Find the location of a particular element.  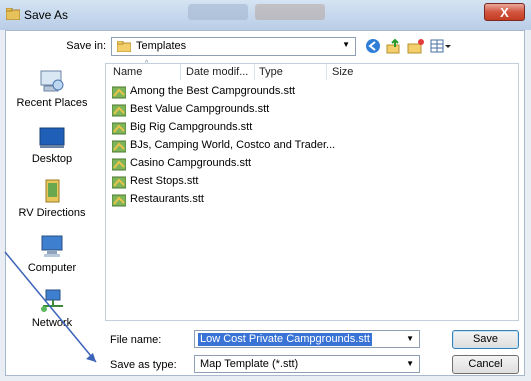

view-menu-icon is located at coordinates (441, 46).